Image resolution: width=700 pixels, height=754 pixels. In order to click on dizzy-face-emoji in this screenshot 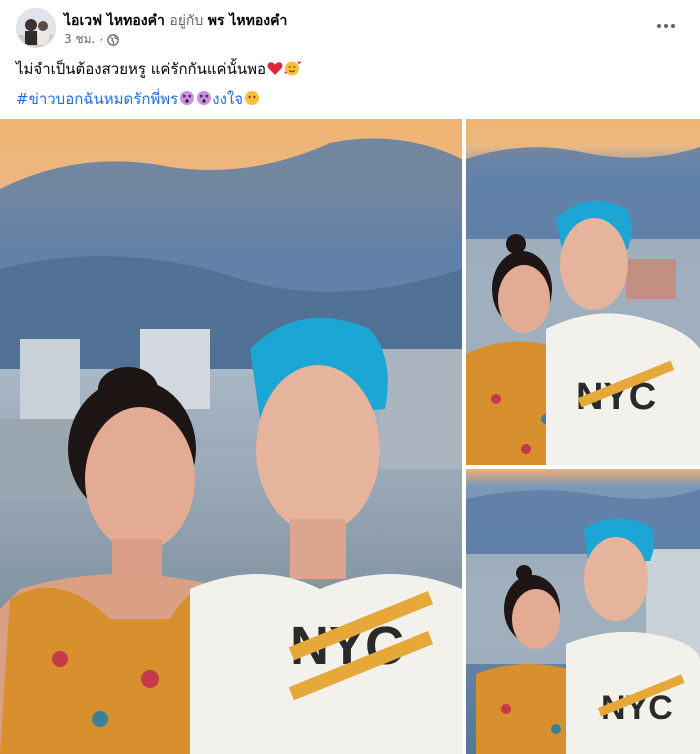, I will do `click(187, 101)`.